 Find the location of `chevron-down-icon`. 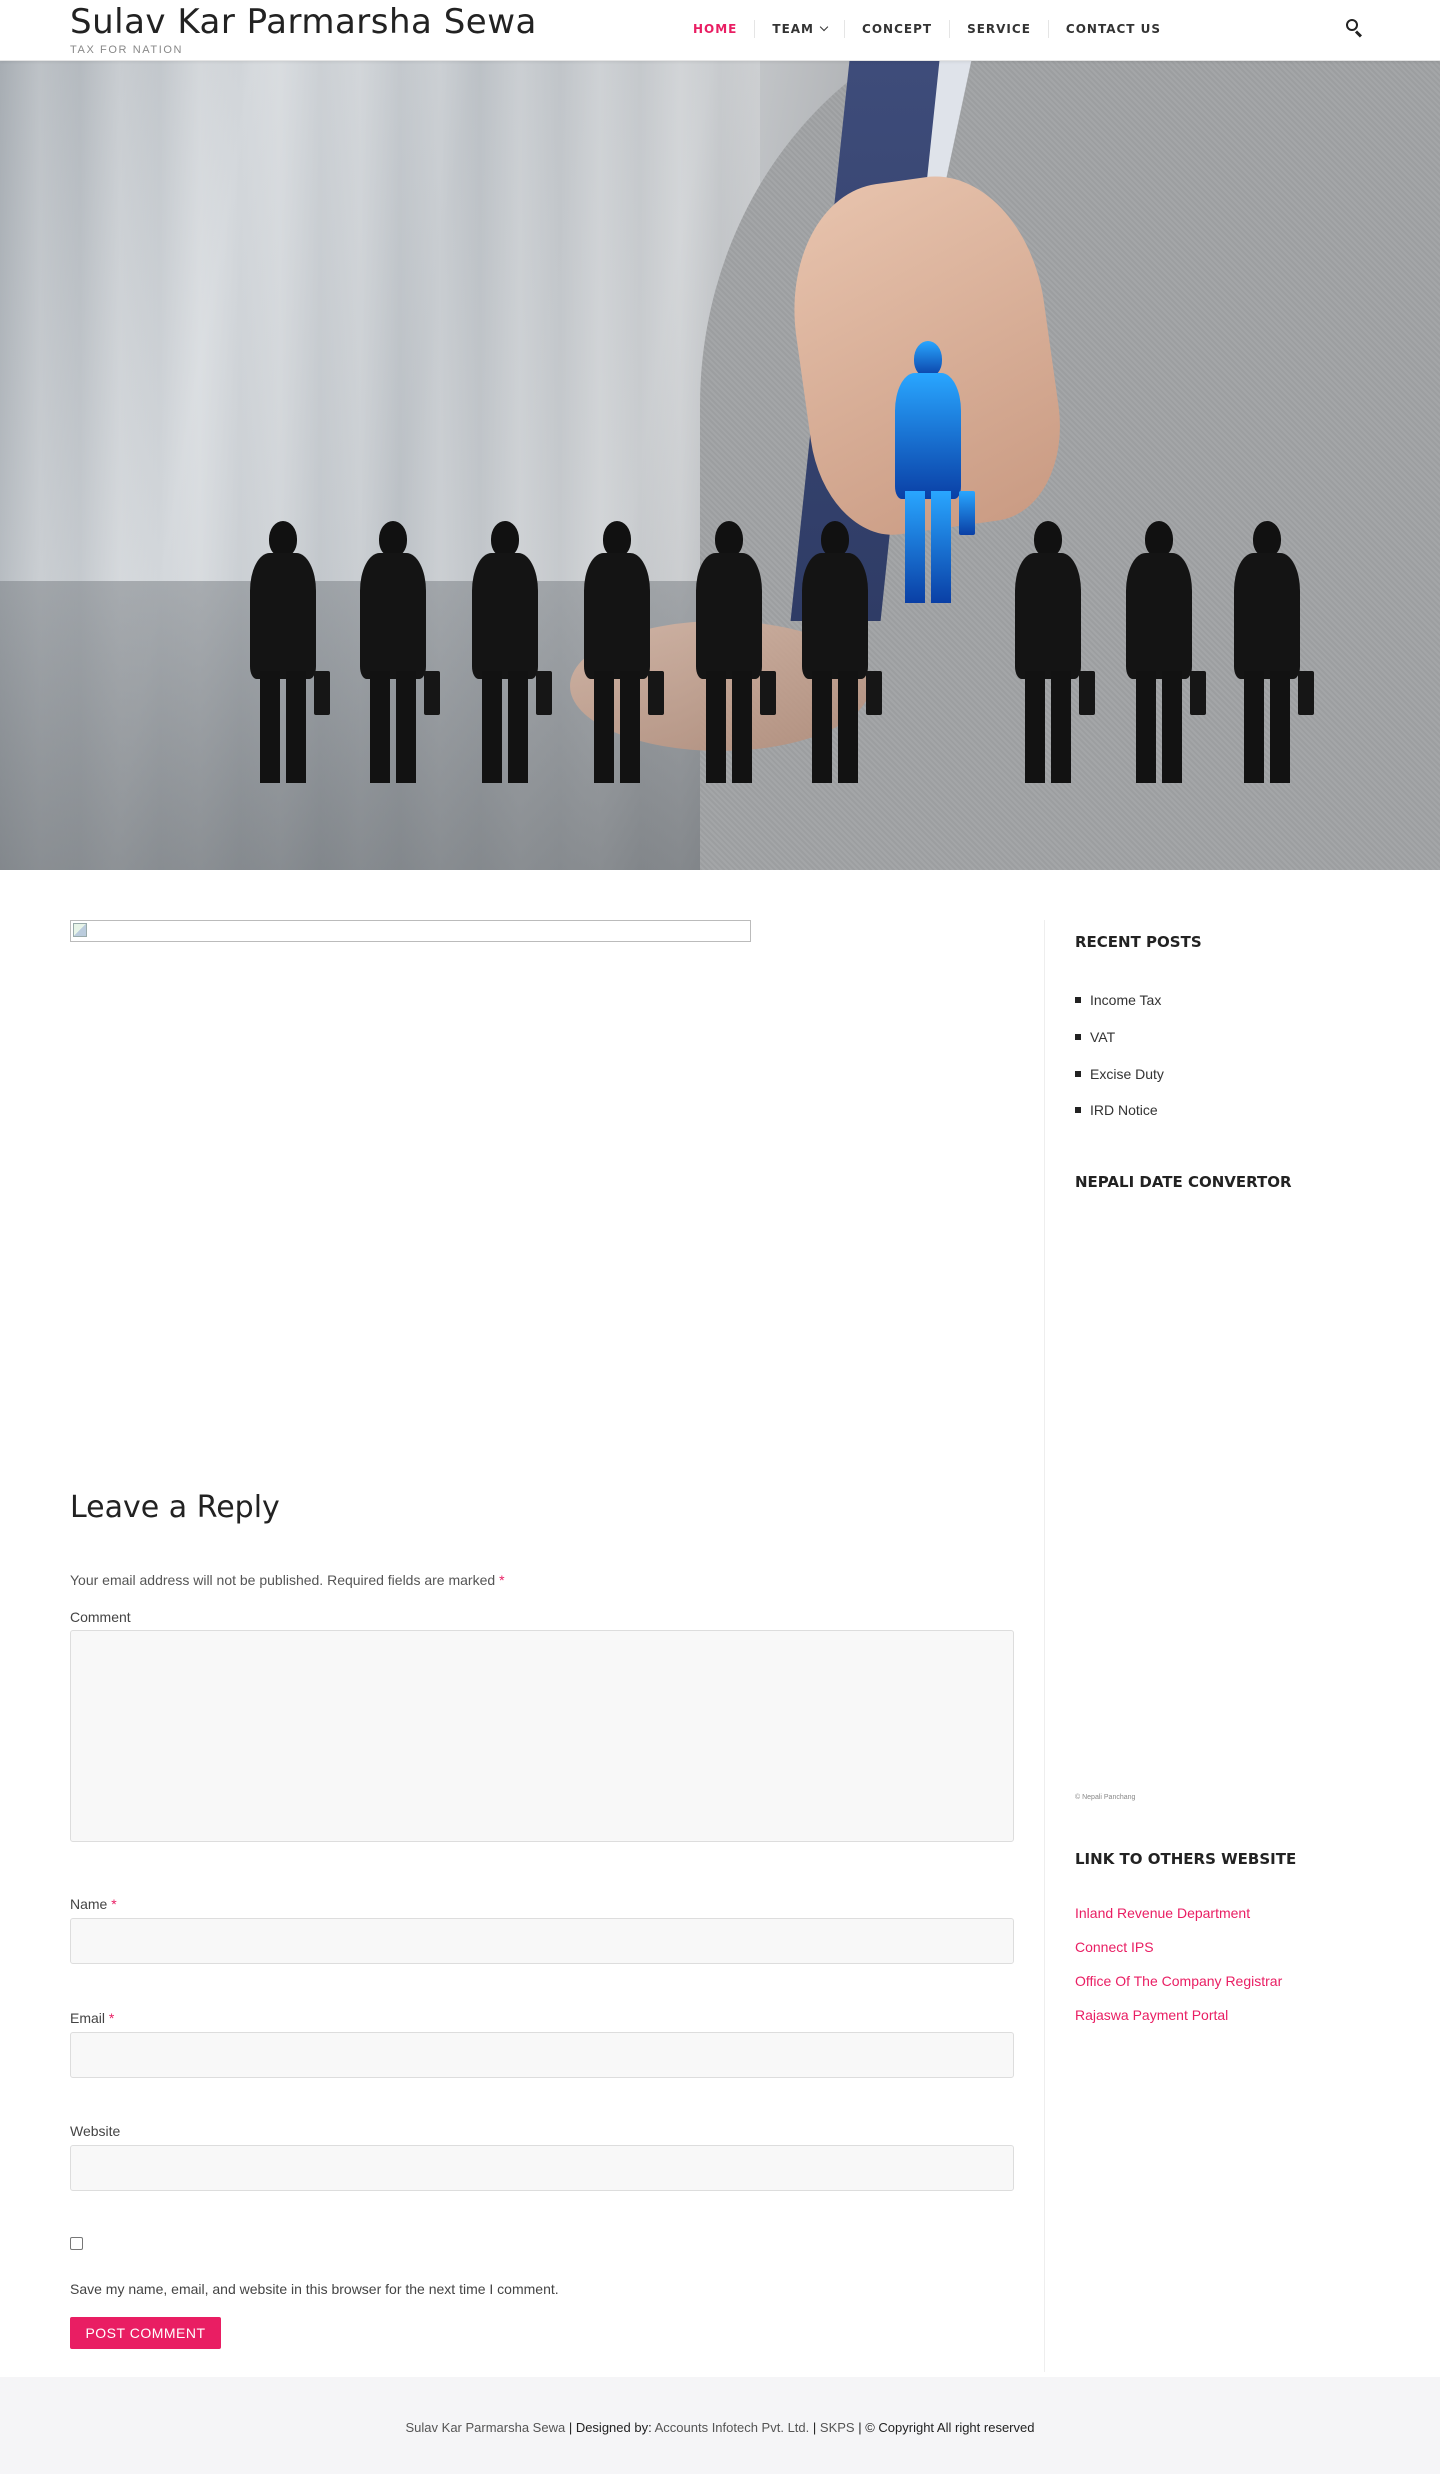

chevron-down-icon is located at coordinates (824, 27).